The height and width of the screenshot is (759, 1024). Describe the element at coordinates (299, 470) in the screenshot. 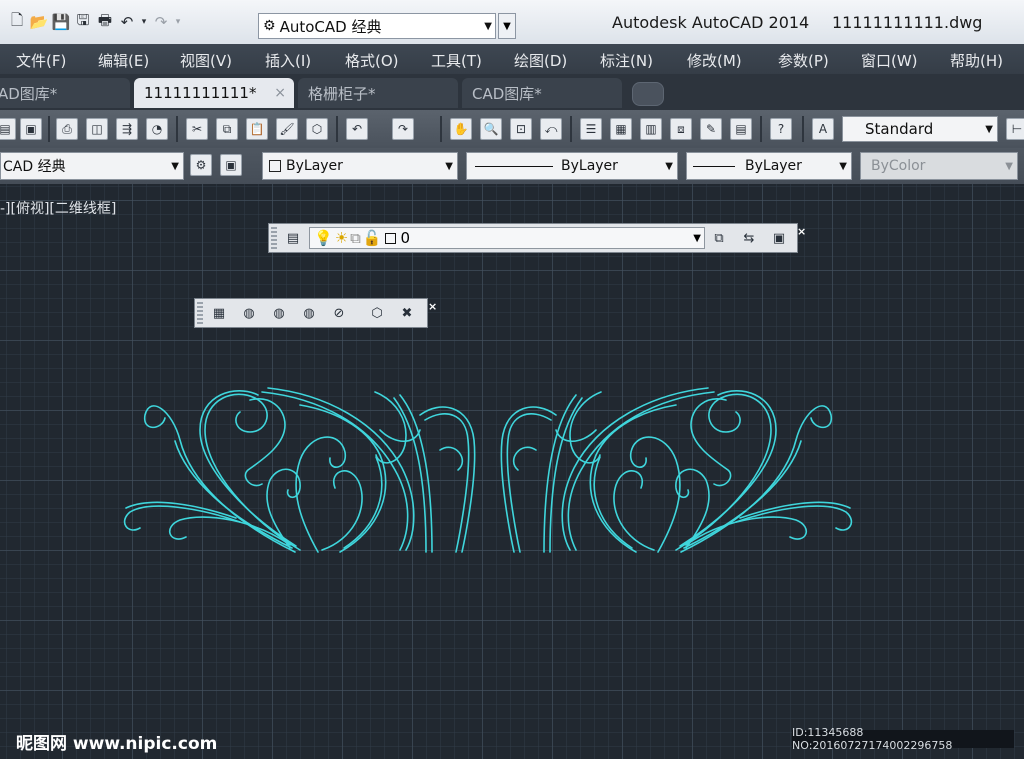

I see `ornament-left-half` at that location.